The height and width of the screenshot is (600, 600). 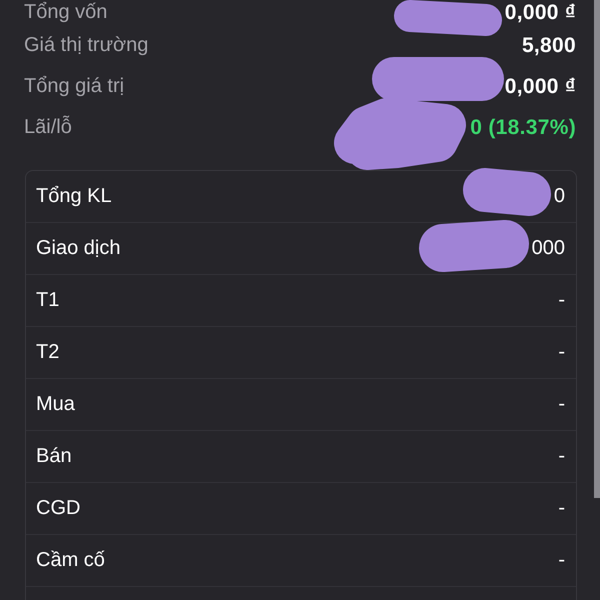 What do you see at coordinates (74, 196) in the screenshot?
I see `row-label: Tổng KL` at bounding box center [74, 196].